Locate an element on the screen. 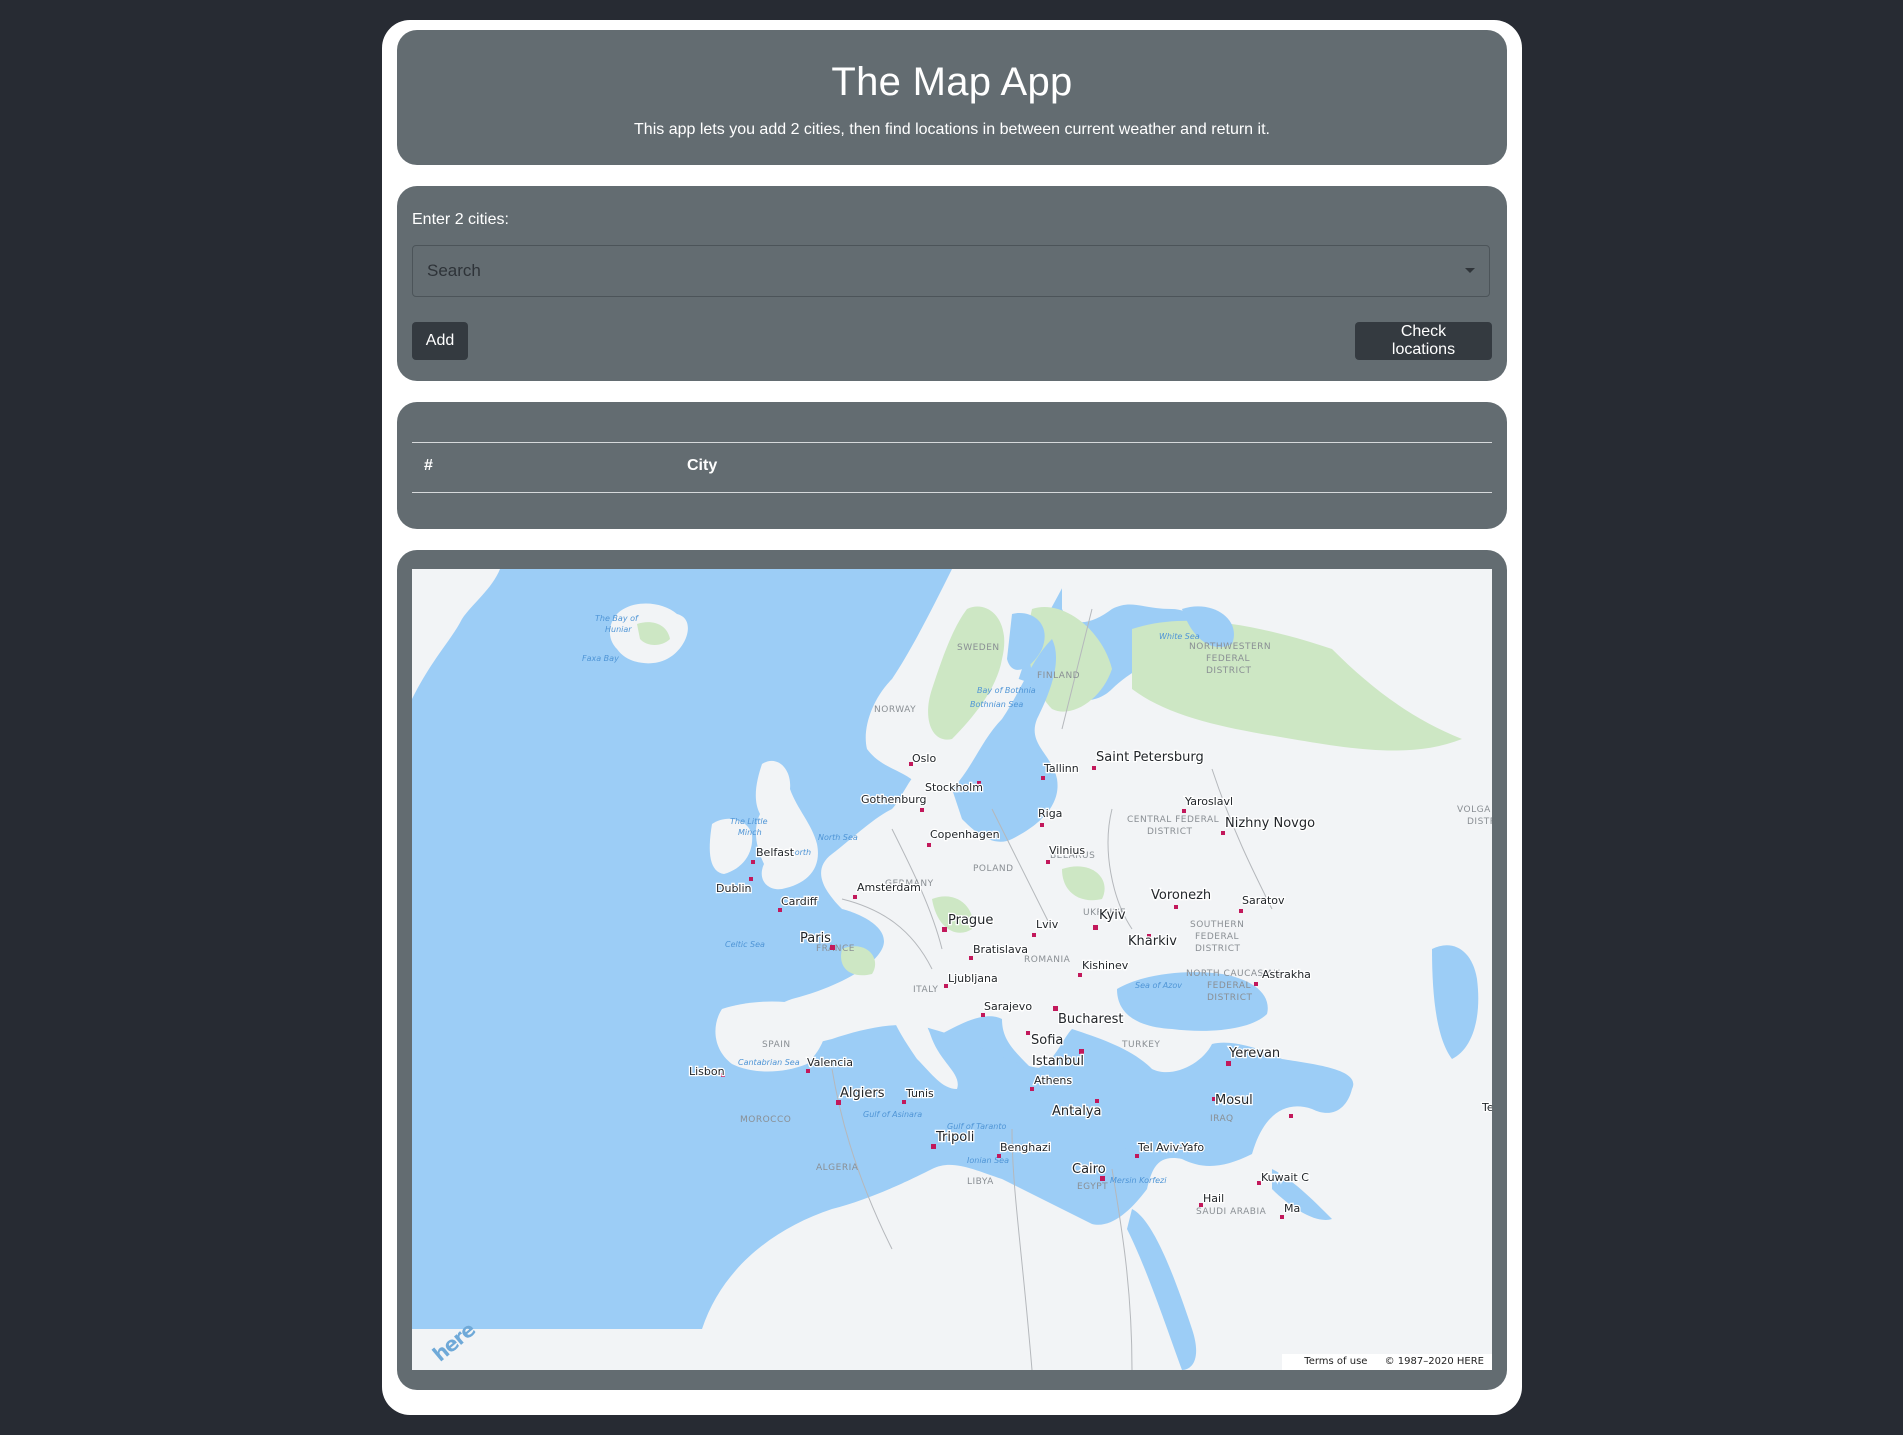 The width and height of the screenshot is (1903, 1435). table-top-border is located at coordinates (952, 442).